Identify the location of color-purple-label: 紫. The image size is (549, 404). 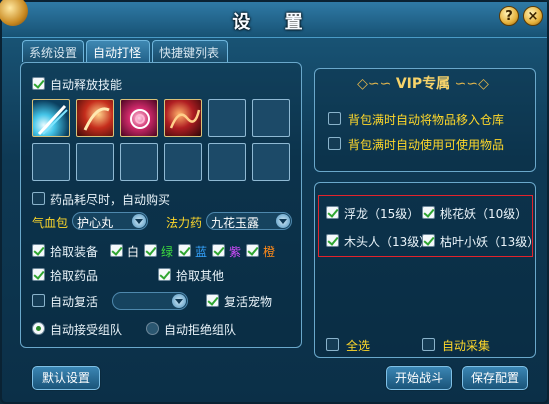
(235, 252).